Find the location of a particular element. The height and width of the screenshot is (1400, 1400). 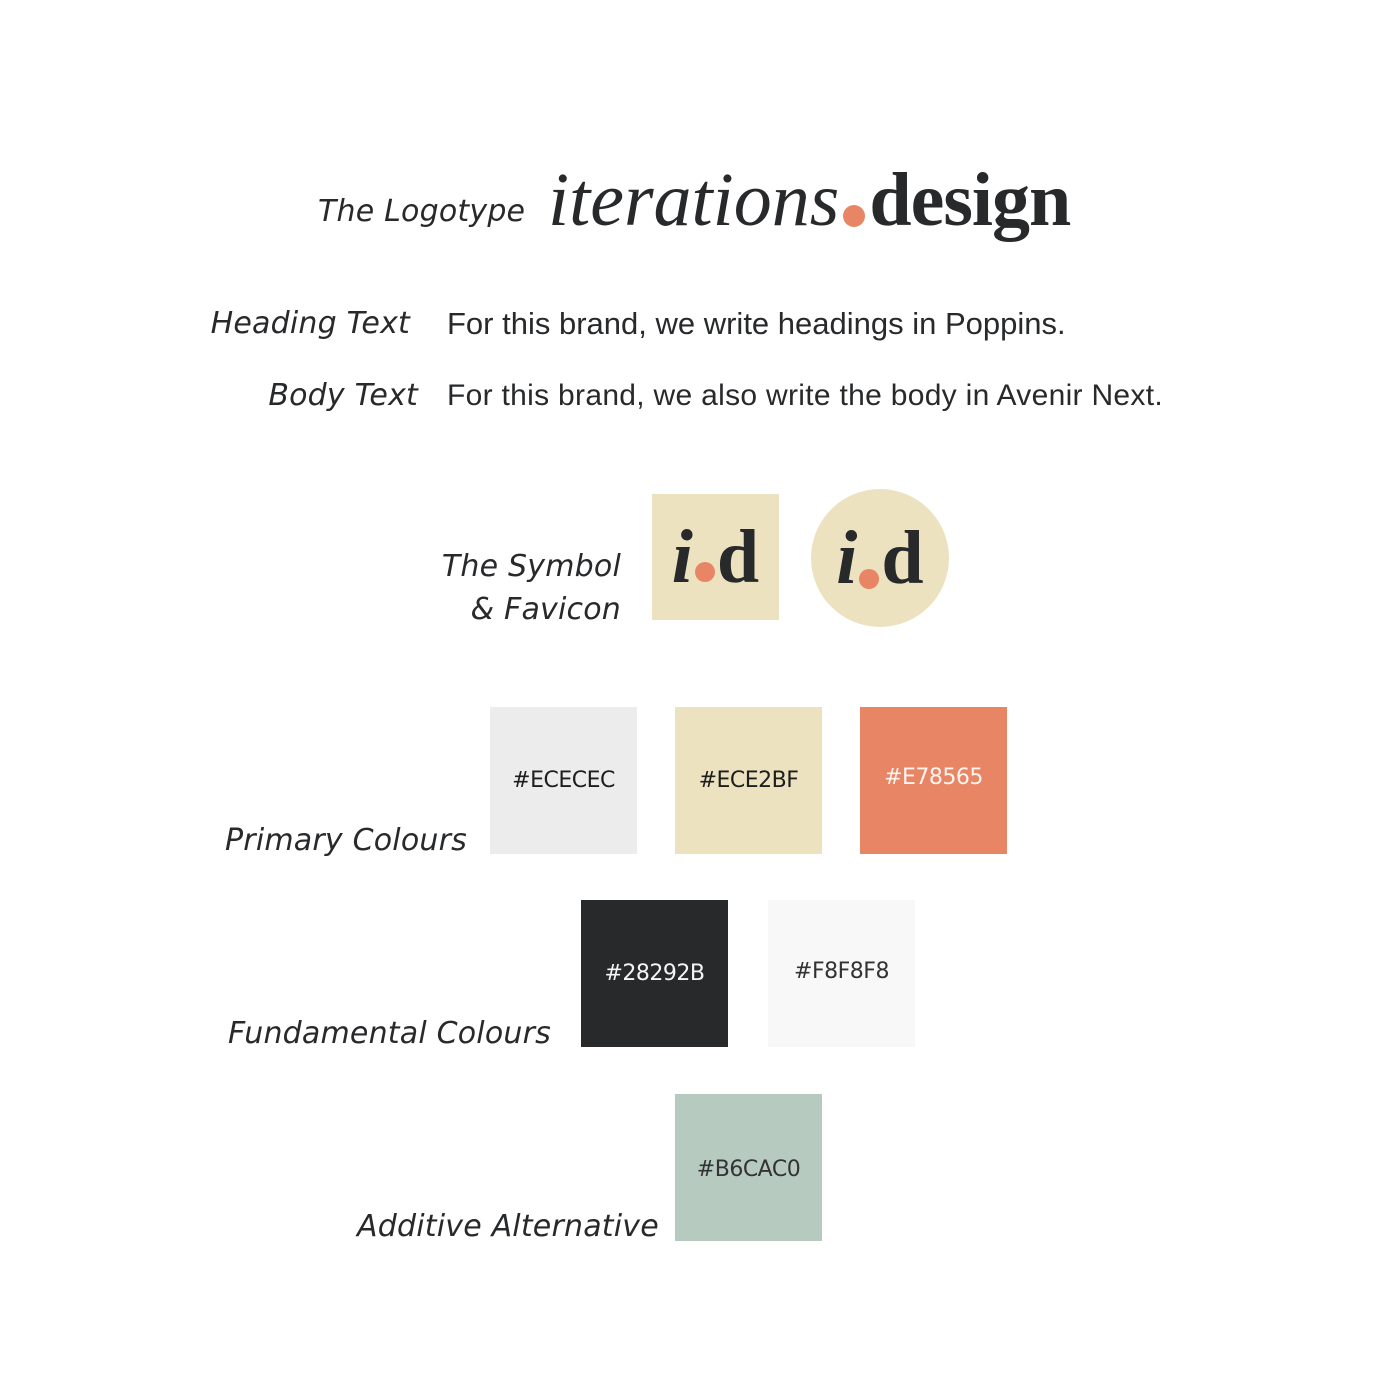

favicon-glyph-d: d is located at coordinates (902, 557).